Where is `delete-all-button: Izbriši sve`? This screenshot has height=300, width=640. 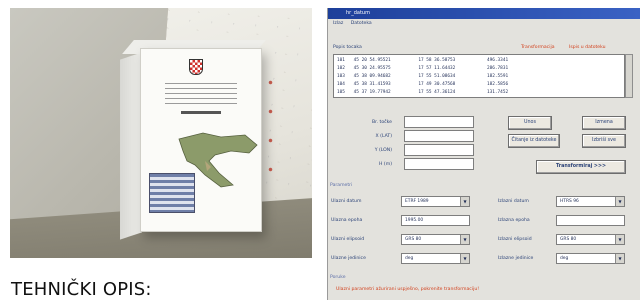 delete-all-button: Izbriši sve is located at coordinates (604, 141).